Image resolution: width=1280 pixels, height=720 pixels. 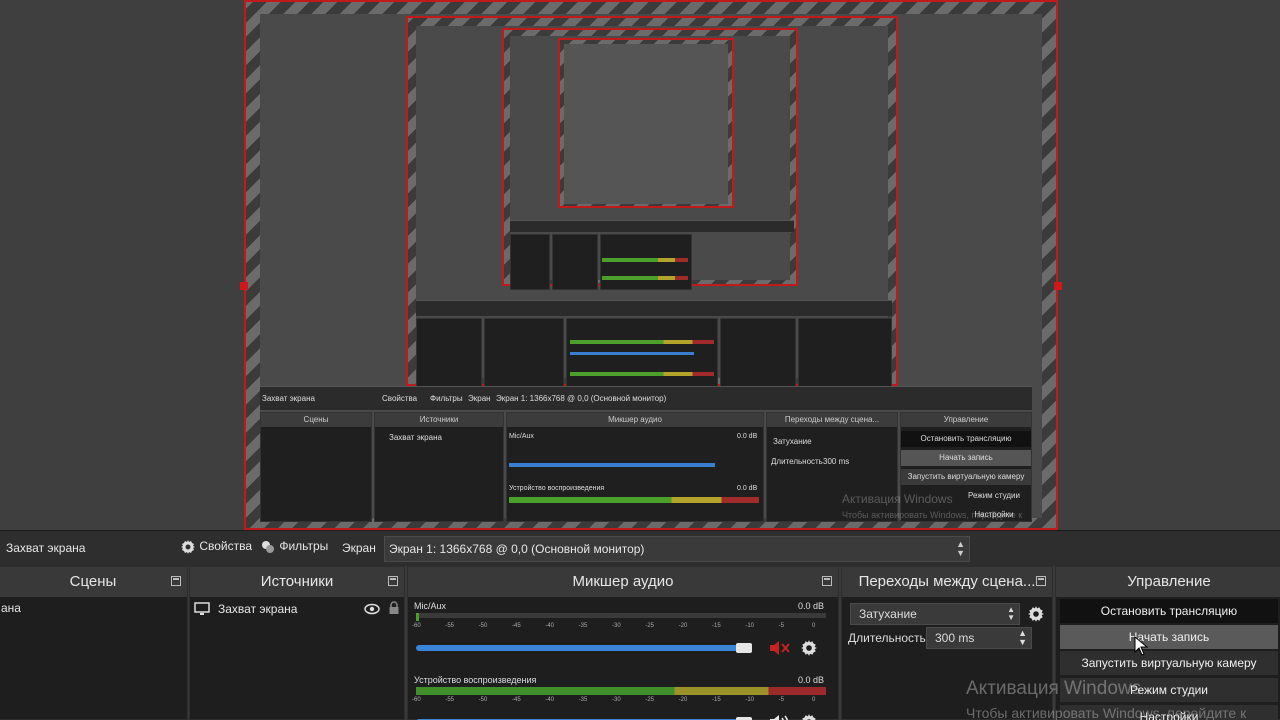 I want to click on mixer-channel-name: Mic/Aux, so click(x=430, y=606).